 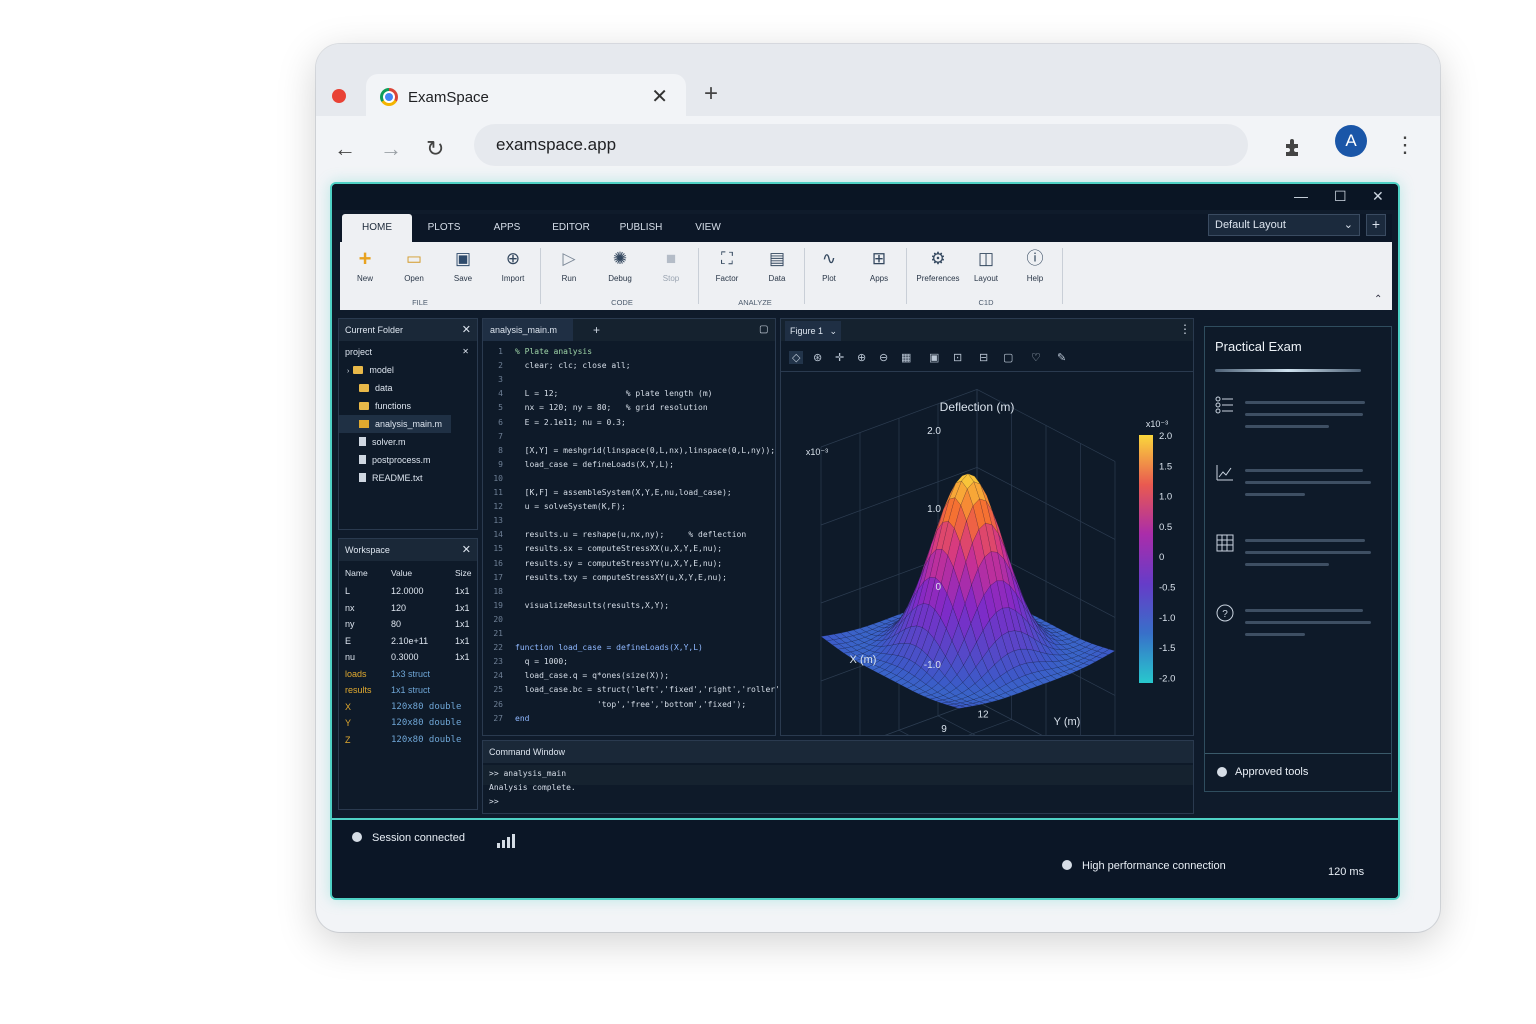 What do you see at coordinates (395, 424) in the screenshot?
I see `folder-item-analysis-main: analysis_main.m` at bounding box center [395, 424].